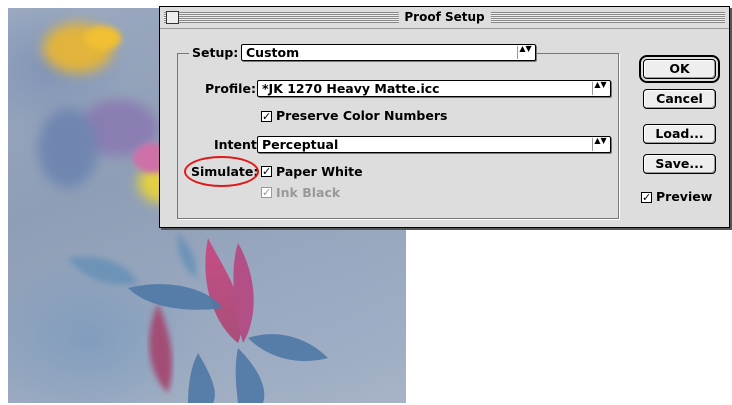 The height and width of the screenshot is (405, 732). I want to click on profile-popup-value: *JK 1270 Heavy Matte.icc, so click(351, 88).